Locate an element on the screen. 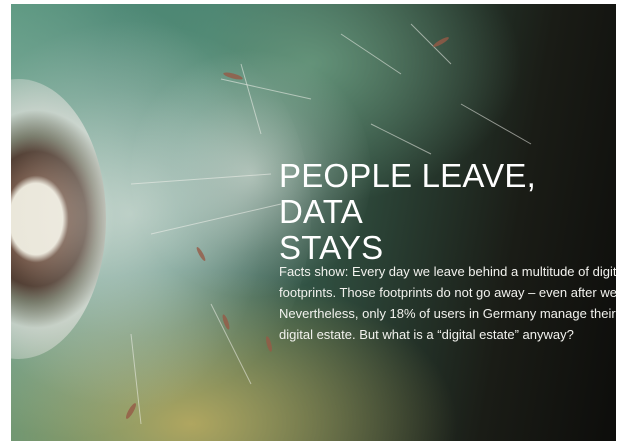 This screenshot has width=625, height=441. headline-line: PEOPLE LEAVE, DATA is located at coordinates (407, 193).